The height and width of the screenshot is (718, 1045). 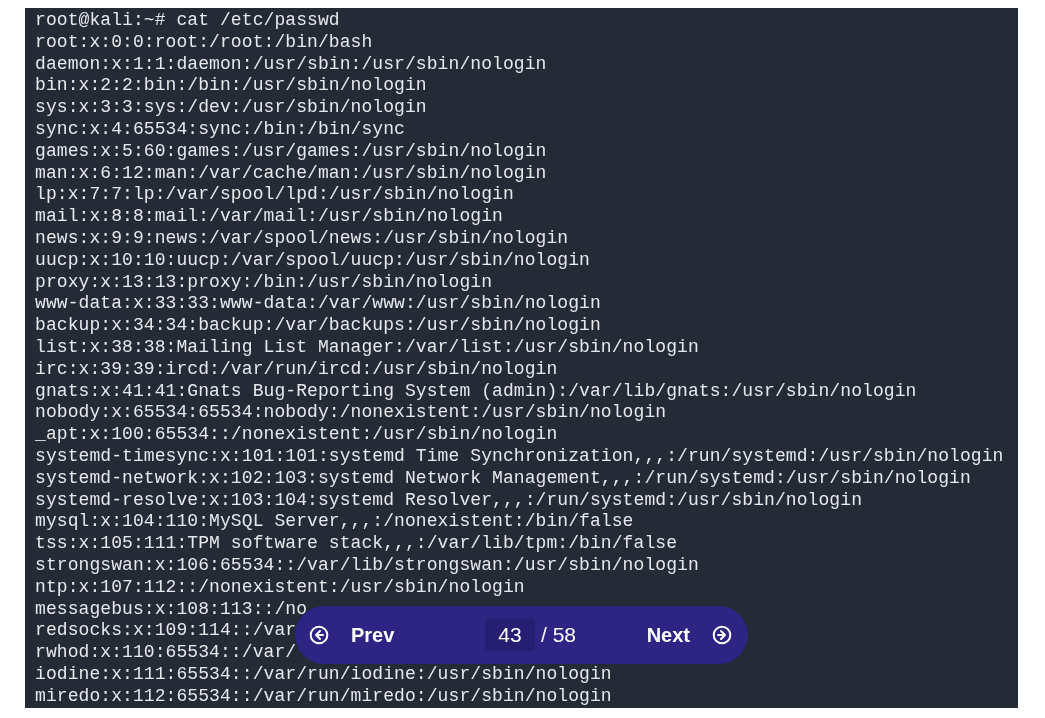 I want to click on page-total: / 58, so click(x=558, y=635).